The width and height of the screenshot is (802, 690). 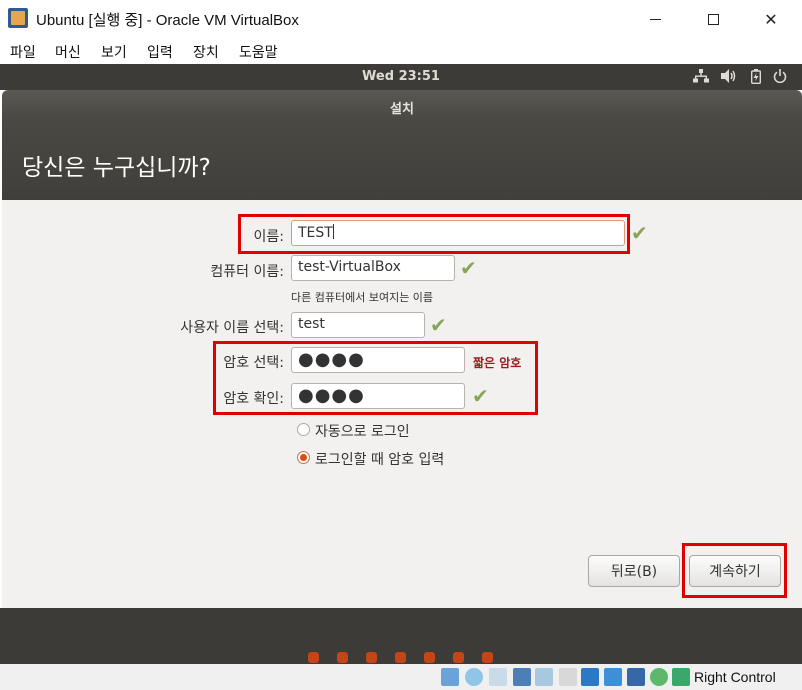 What do you see at coordinates (349, 267) in the screenshot?
I see `computer-name-value: test-VirtualBox` at bounding box center [349, 267].